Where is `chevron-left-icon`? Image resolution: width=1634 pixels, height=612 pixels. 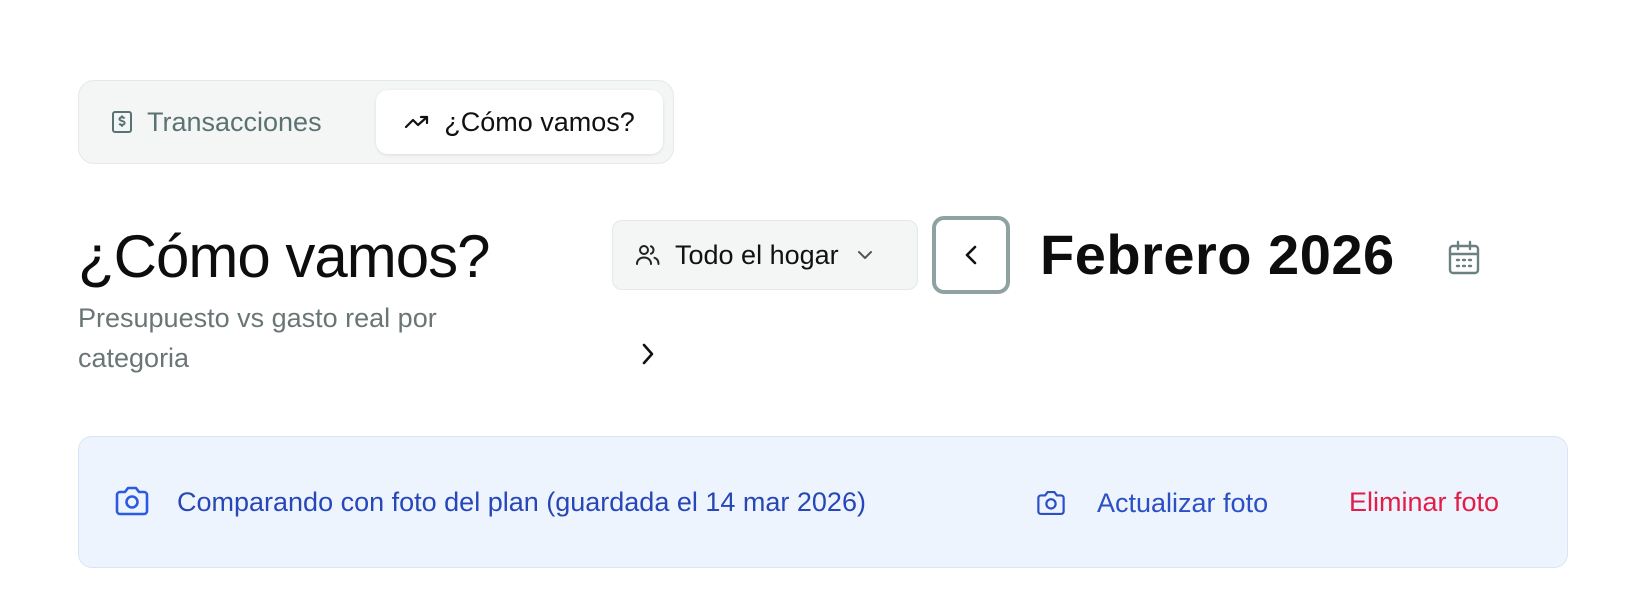
chevron-left-icon is located at coordinates (971, 255).